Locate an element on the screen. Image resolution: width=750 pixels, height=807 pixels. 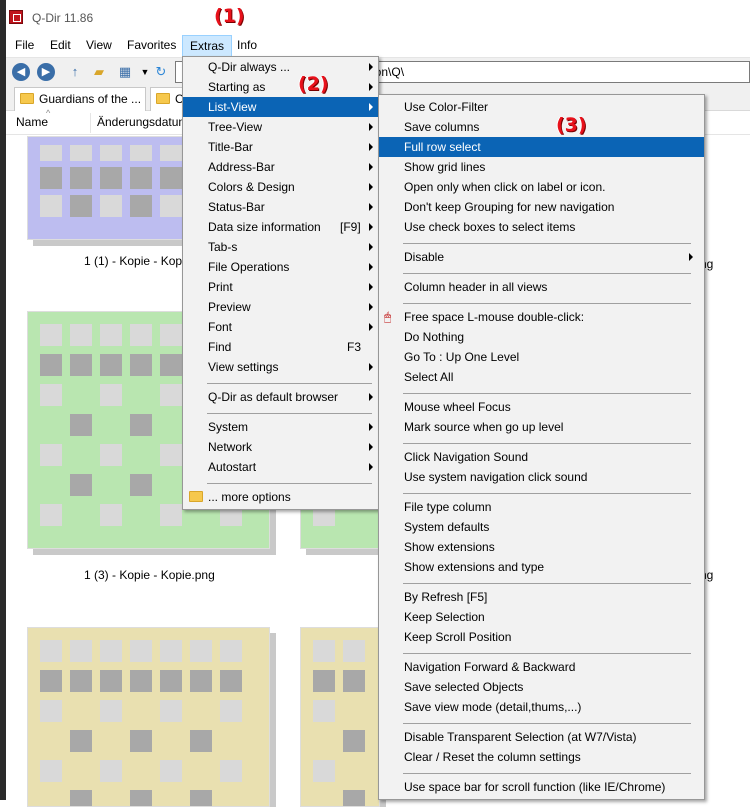
listview-item: Use system navigation click sound is located at coordinates (541, 477).